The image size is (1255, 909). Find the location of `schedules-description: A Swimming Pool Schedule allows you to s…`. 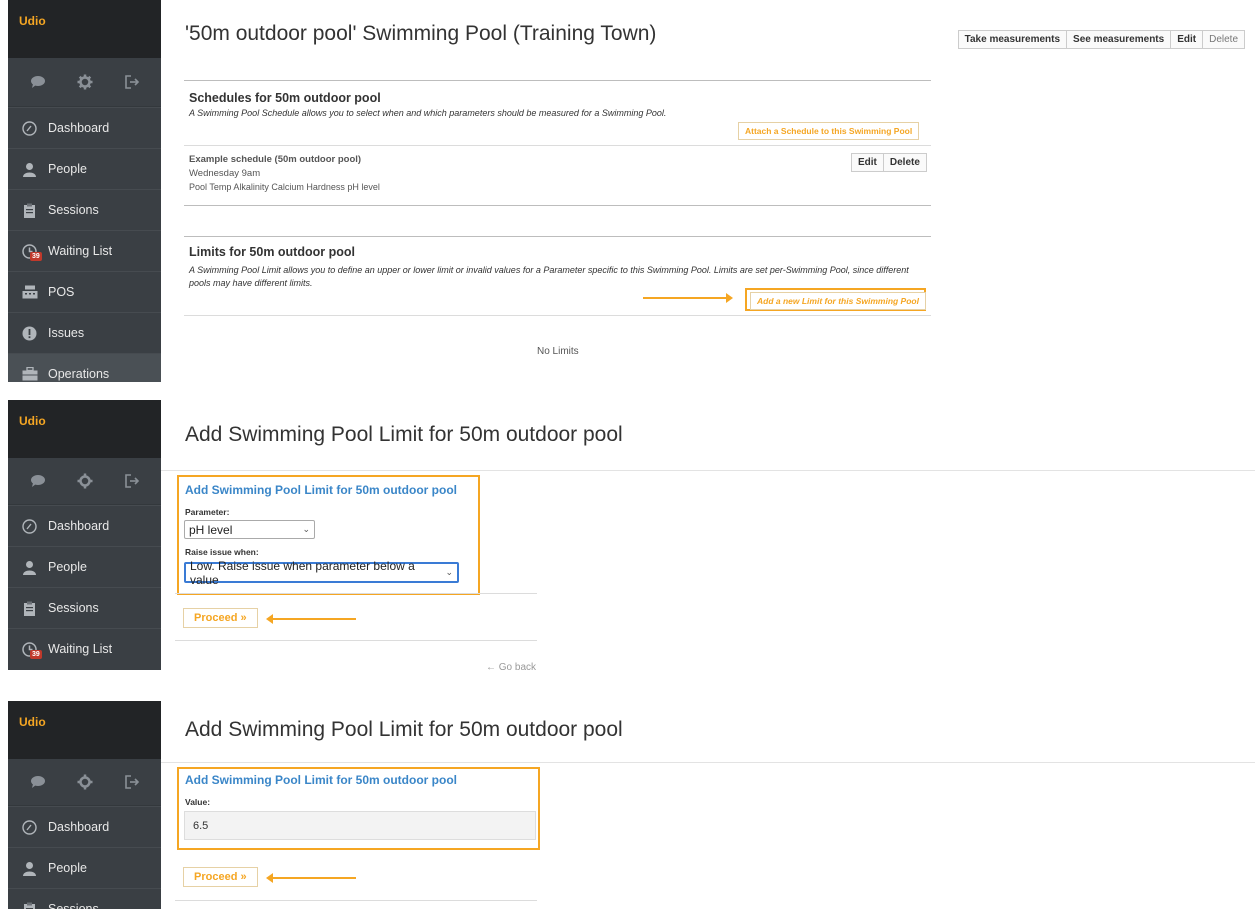

schedules-description: A Swimming Pool Schedule allows you to s… is located at coordinates (428, 113).